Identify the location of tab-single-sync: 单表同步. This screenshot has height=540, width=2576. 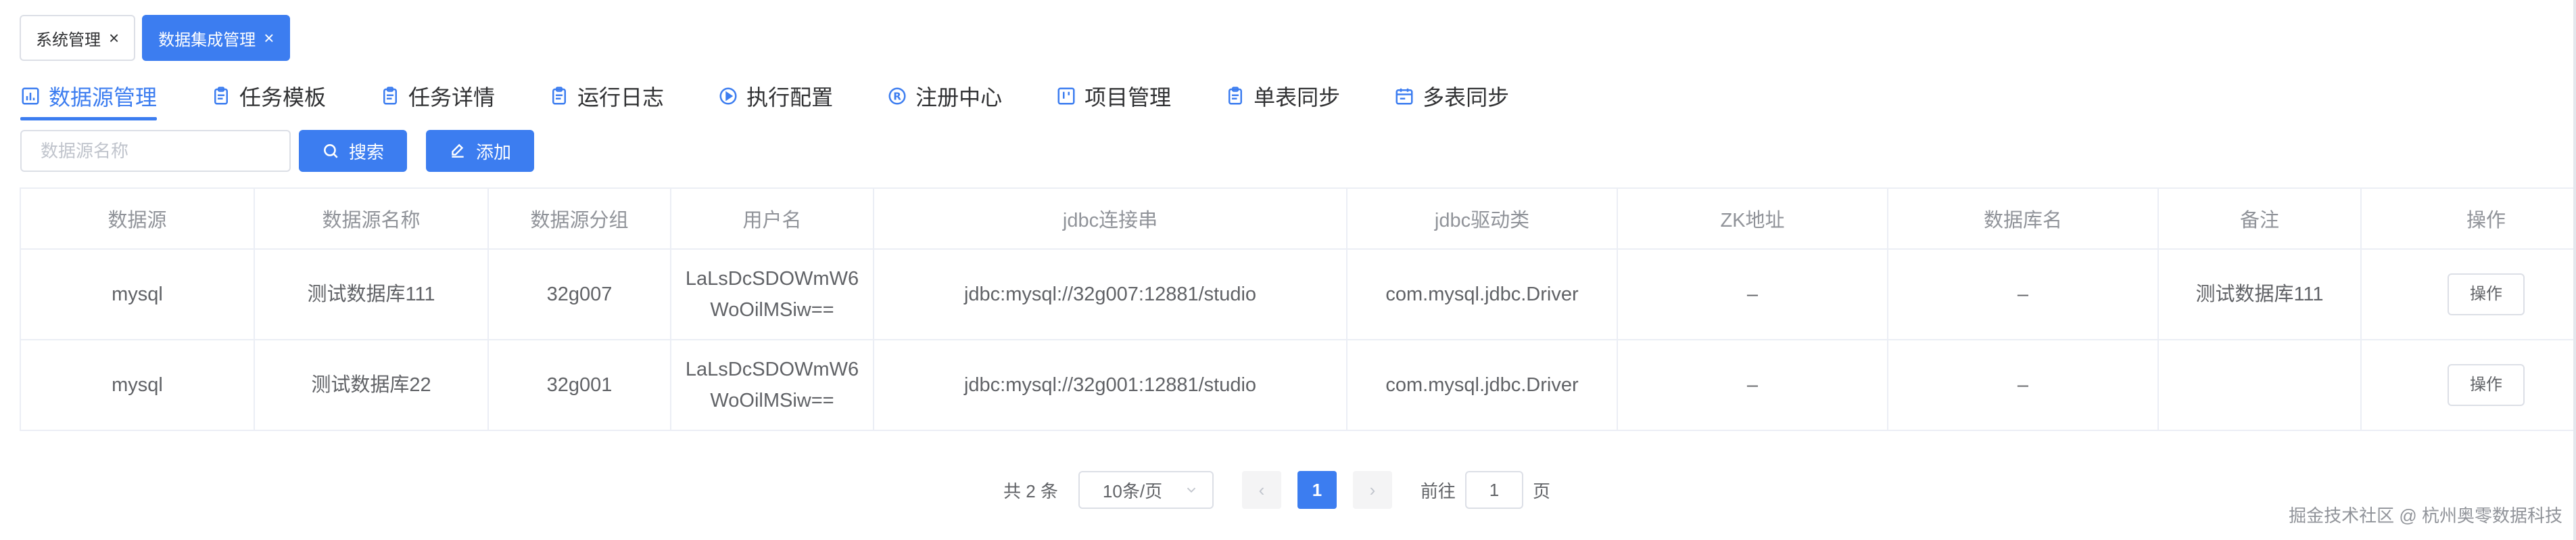
(1282, 96).